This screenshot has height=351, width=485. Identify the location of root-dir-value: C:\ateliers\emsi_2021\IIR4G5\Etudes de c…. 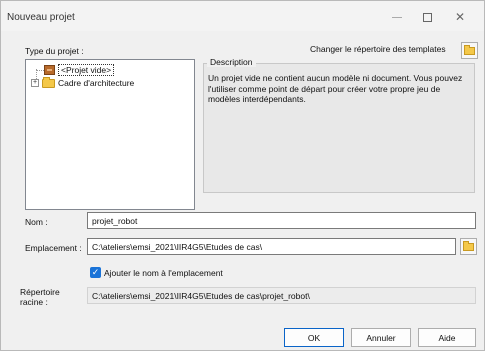
(201, 295).